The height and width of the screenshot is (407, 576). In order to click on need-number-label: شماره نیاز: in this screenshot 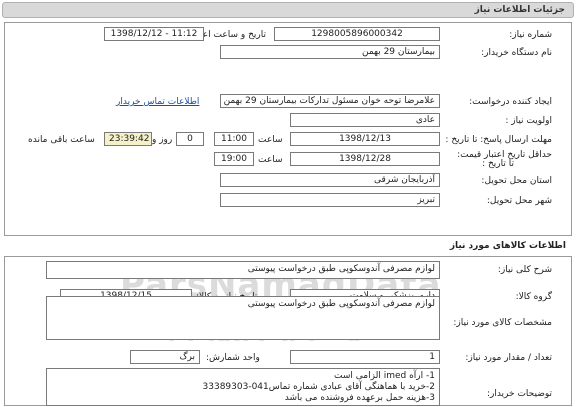, I will do `click(530, 35)`.